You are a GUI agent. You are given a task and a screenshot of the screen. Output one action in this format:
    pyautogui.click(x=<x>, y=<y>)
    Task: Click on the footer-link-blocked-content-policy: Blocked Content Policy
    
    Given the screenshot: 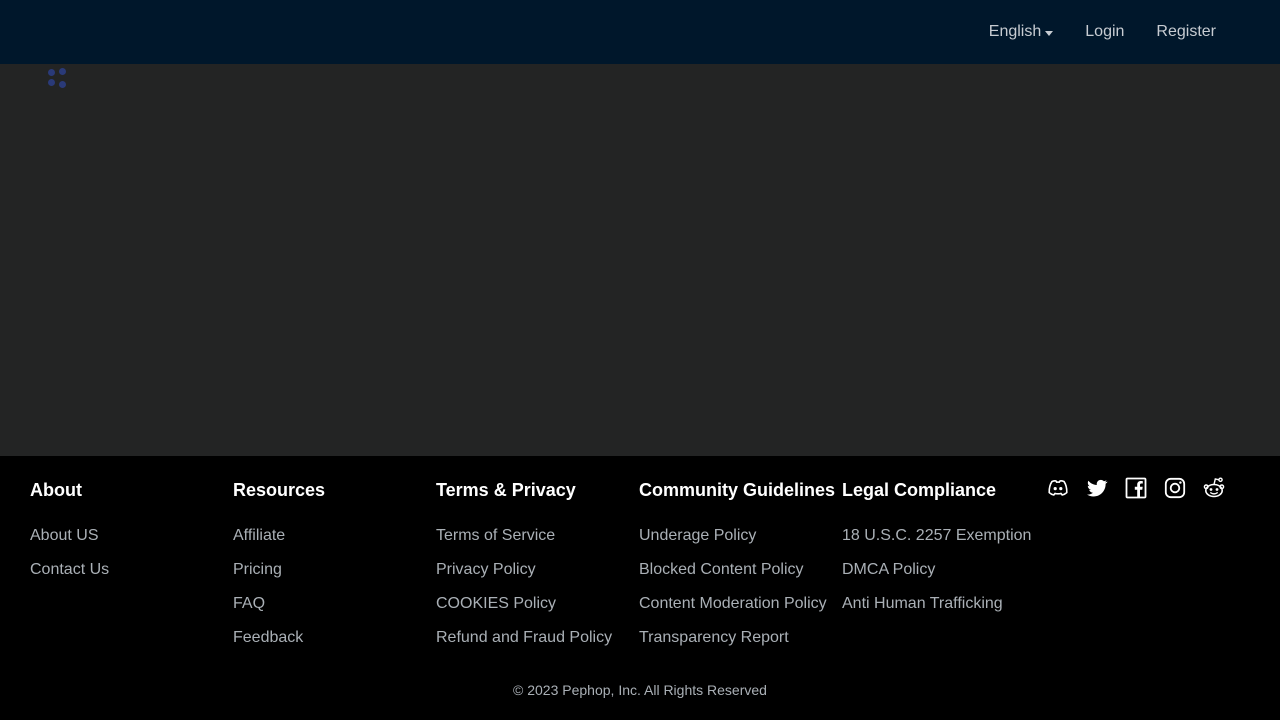 What is the action you would take?
    pyautogui.click(x=721, y=569)
    